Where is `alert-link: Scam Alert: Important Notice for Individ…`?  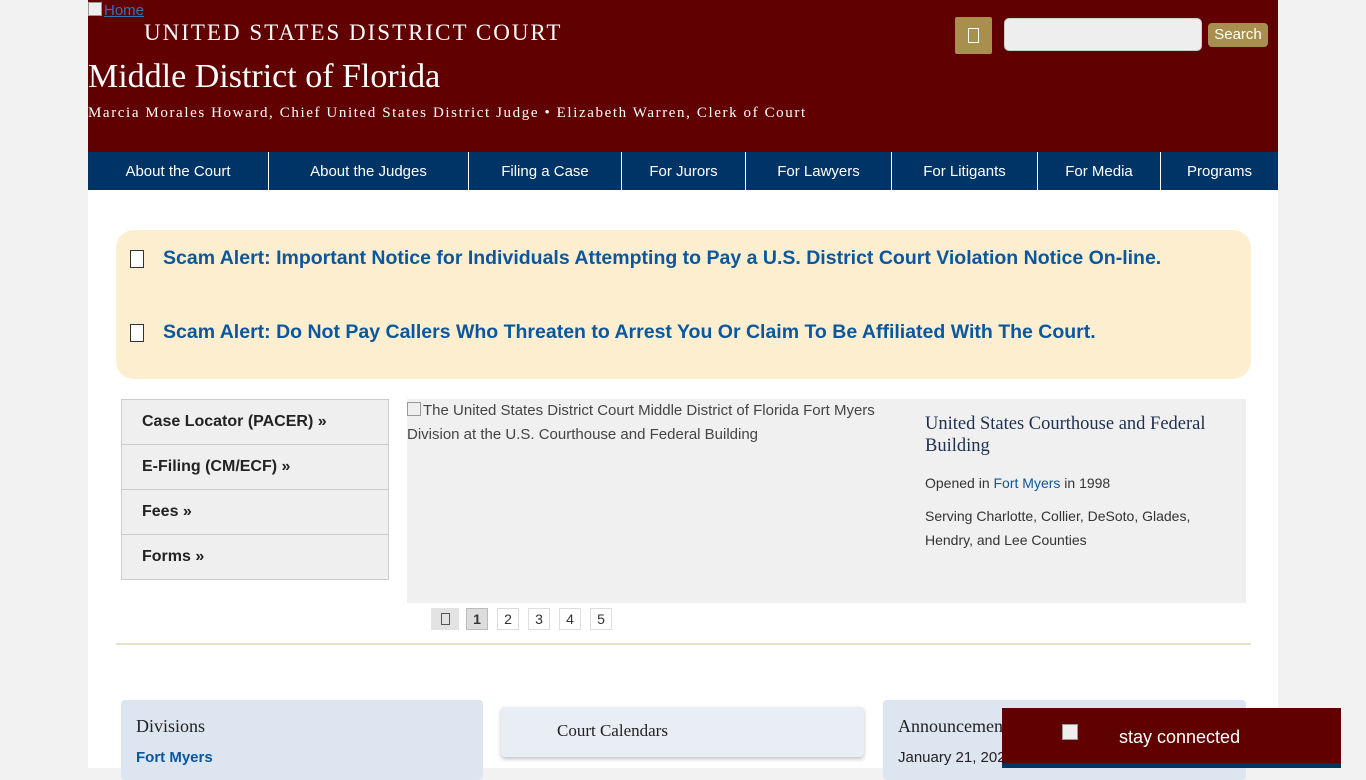
alert-link: Scam Alert: Important Notice for Individ… is located at coordinates (663, 258).